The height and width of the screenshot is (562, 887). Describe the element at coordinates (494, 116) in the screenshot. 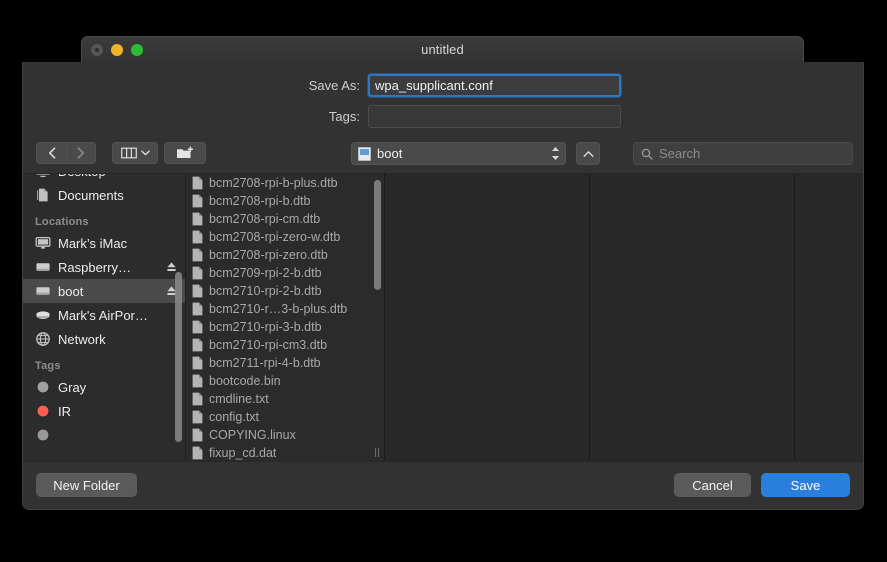

I see `tags-input` at that location.